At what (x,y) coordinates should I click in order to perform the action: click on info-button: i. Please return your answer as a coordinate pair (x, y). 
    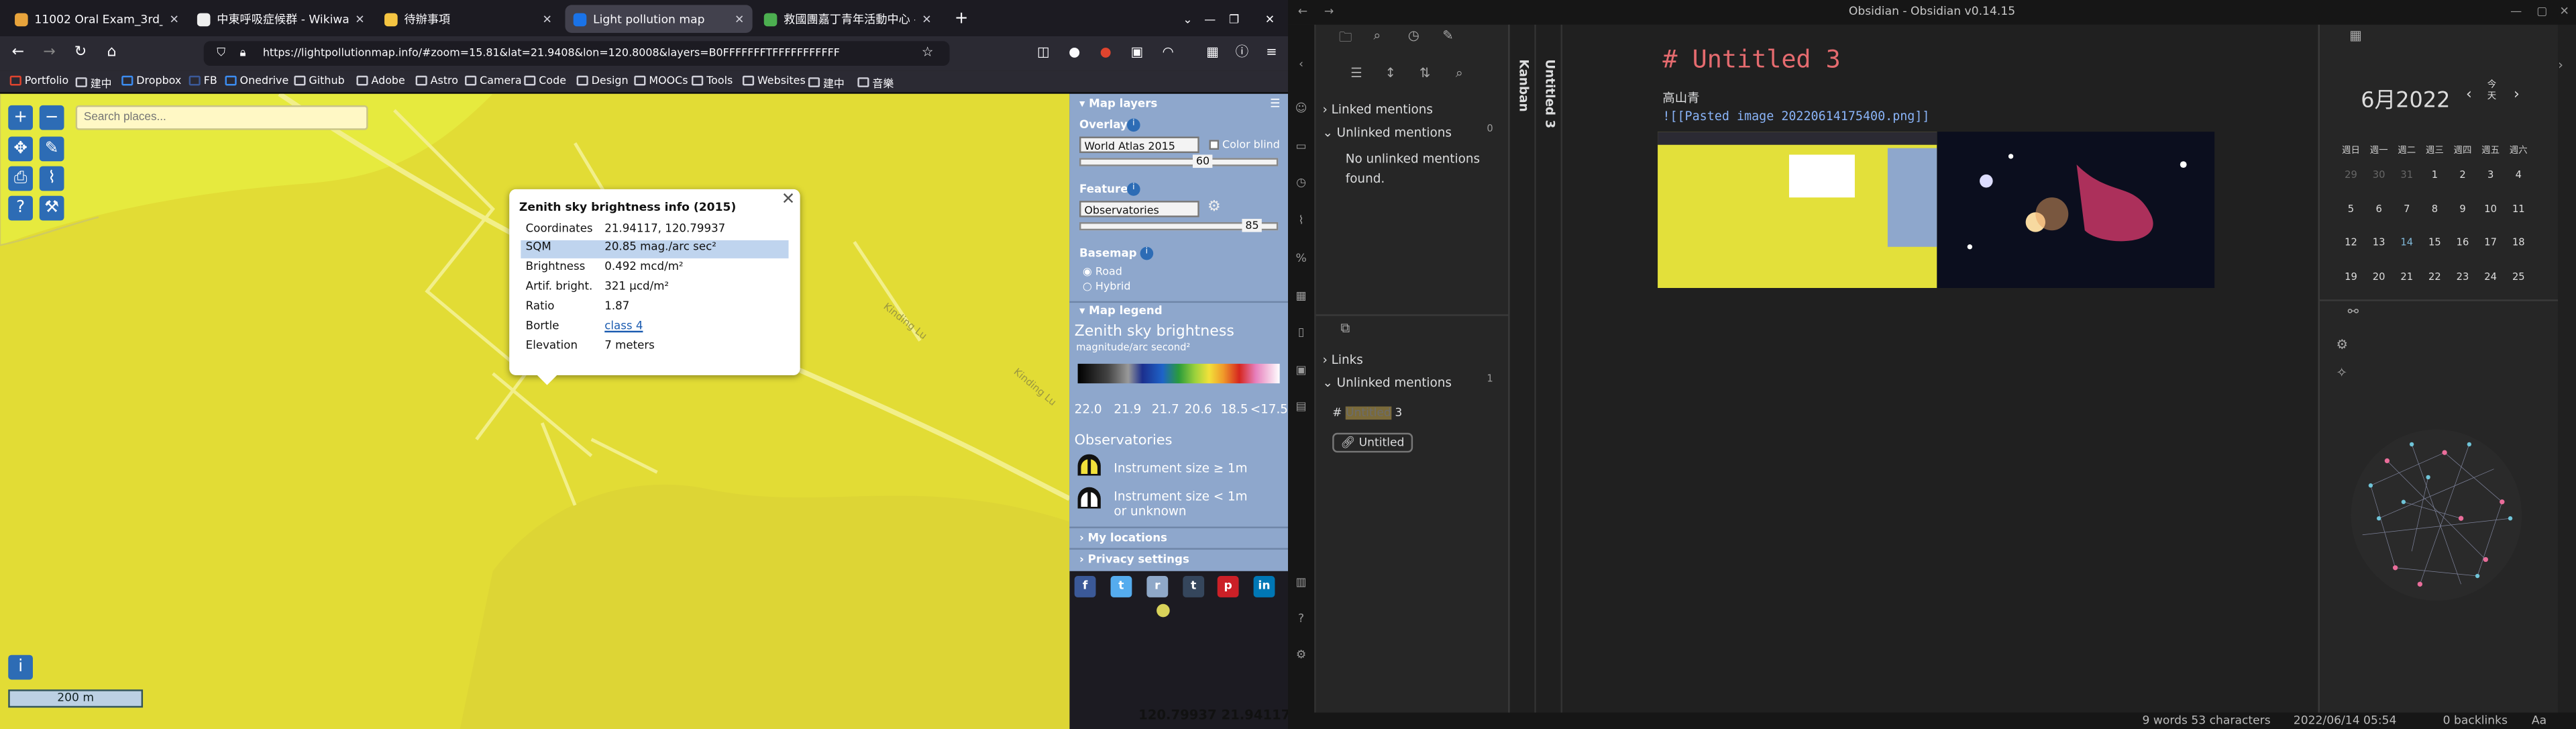
    Looking at the image, I should click on (20, 667).